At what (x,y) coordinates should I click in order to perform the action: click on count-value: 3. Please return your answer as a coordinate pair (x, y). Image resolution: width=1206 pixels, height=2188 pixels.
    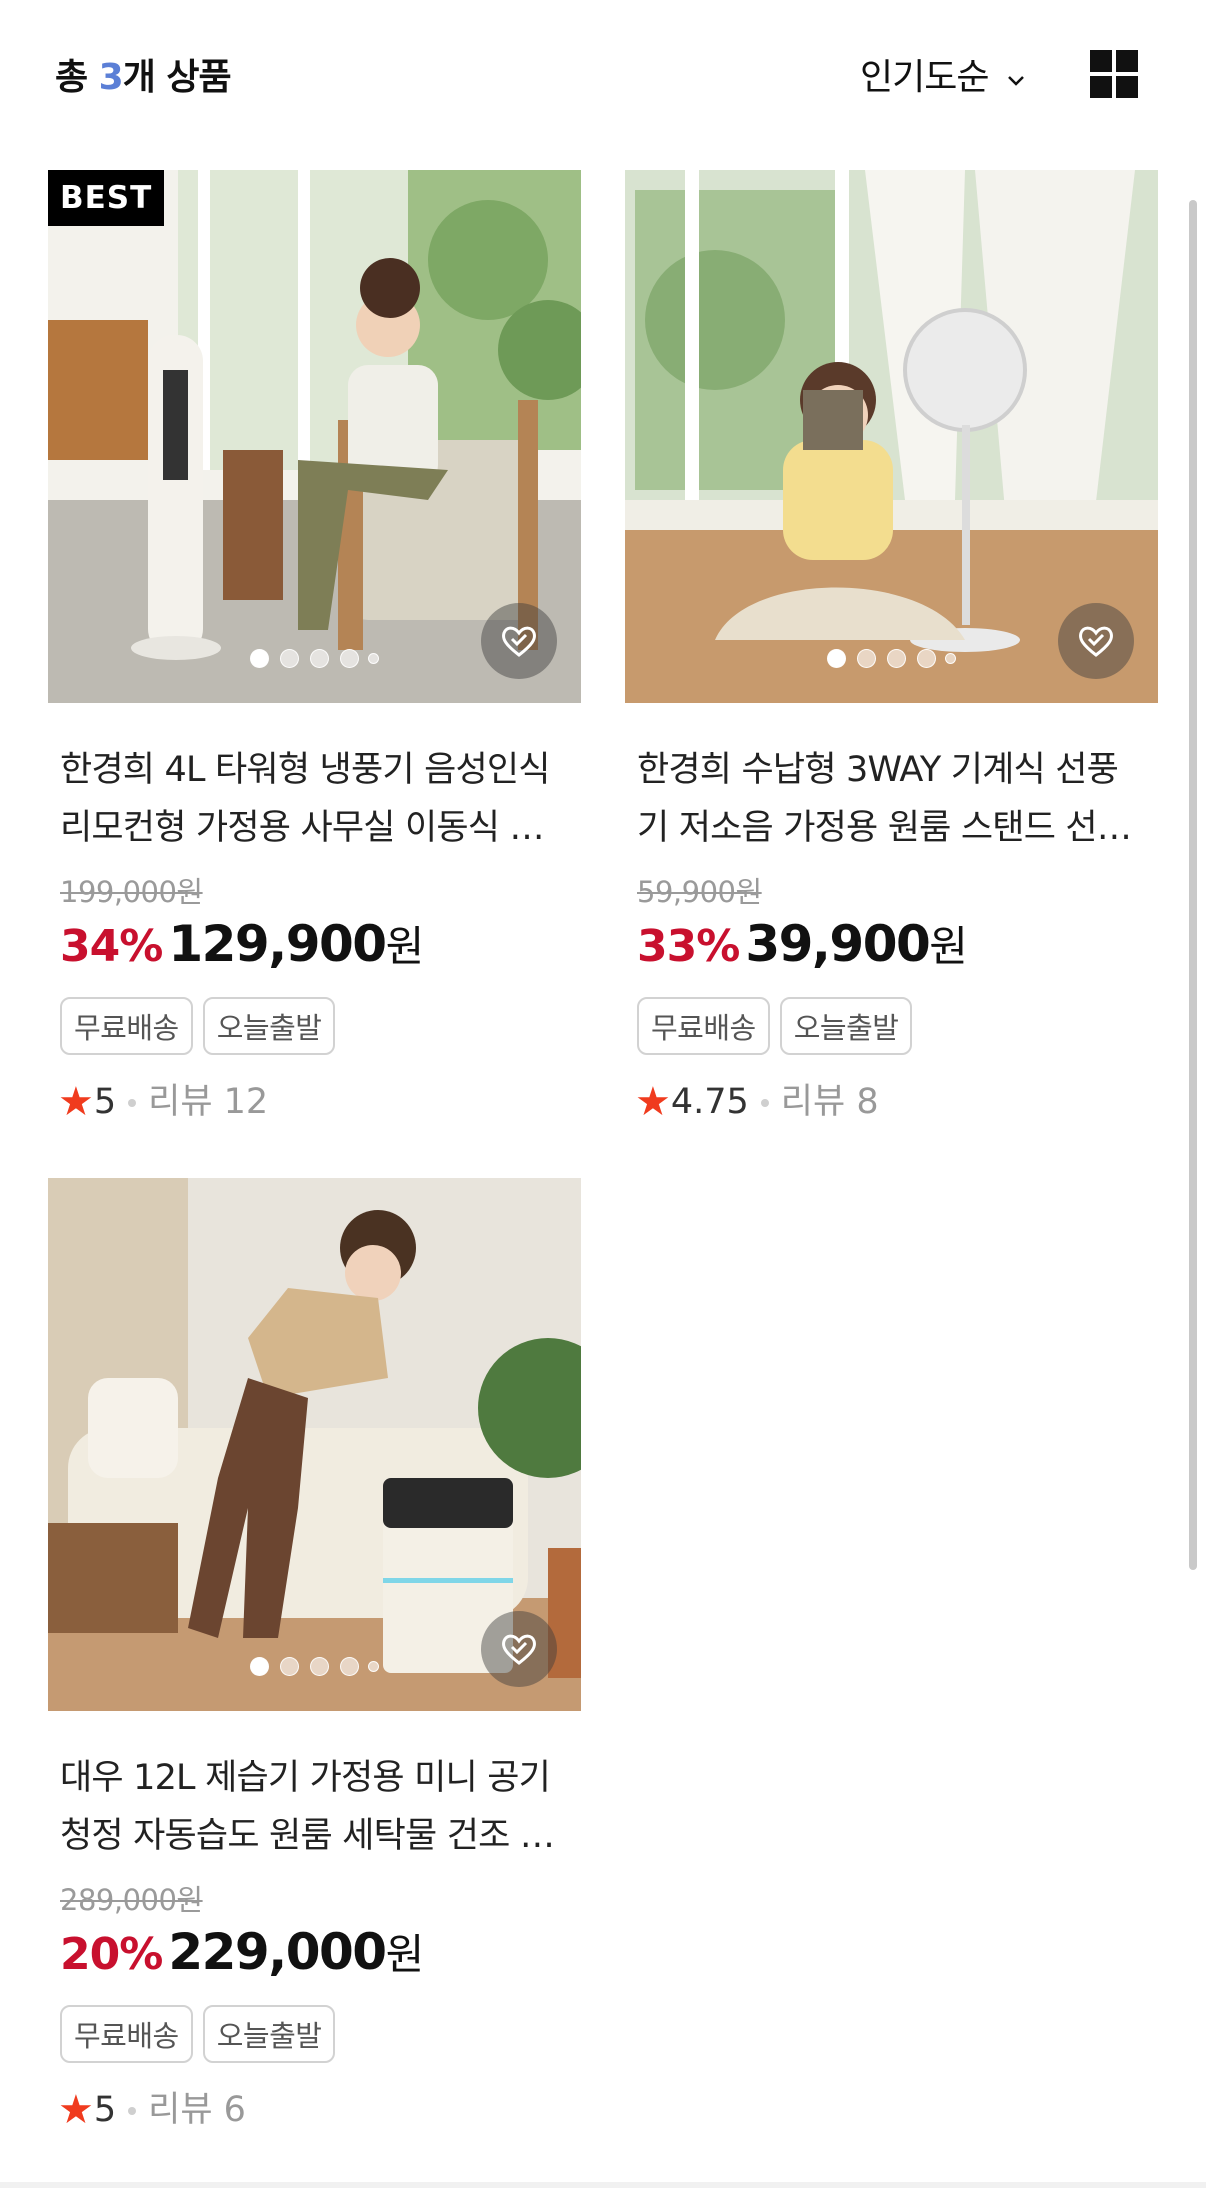
    Looking at the image, I should click on (111, 77).